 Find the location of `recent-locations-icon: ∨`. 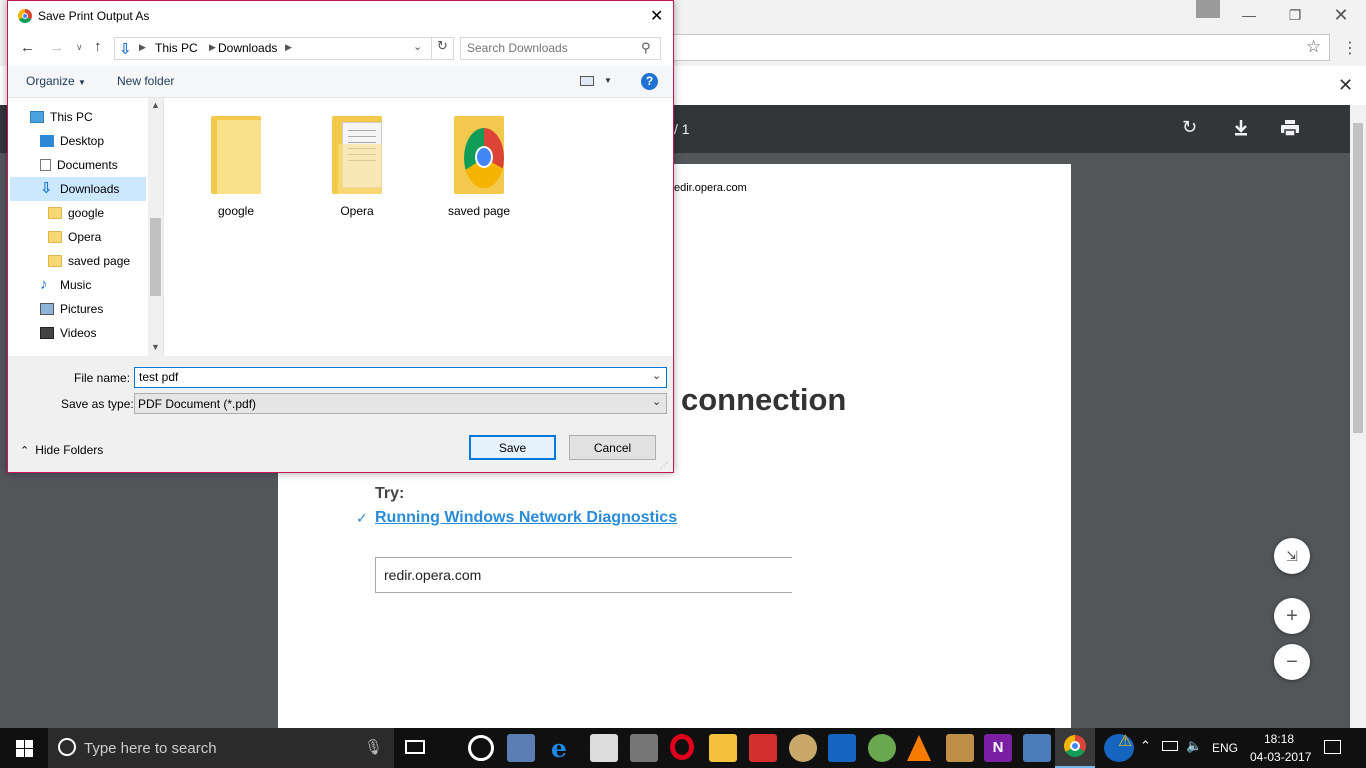

recent-locations-icon: ∨ is located at coordinates (79, 47).